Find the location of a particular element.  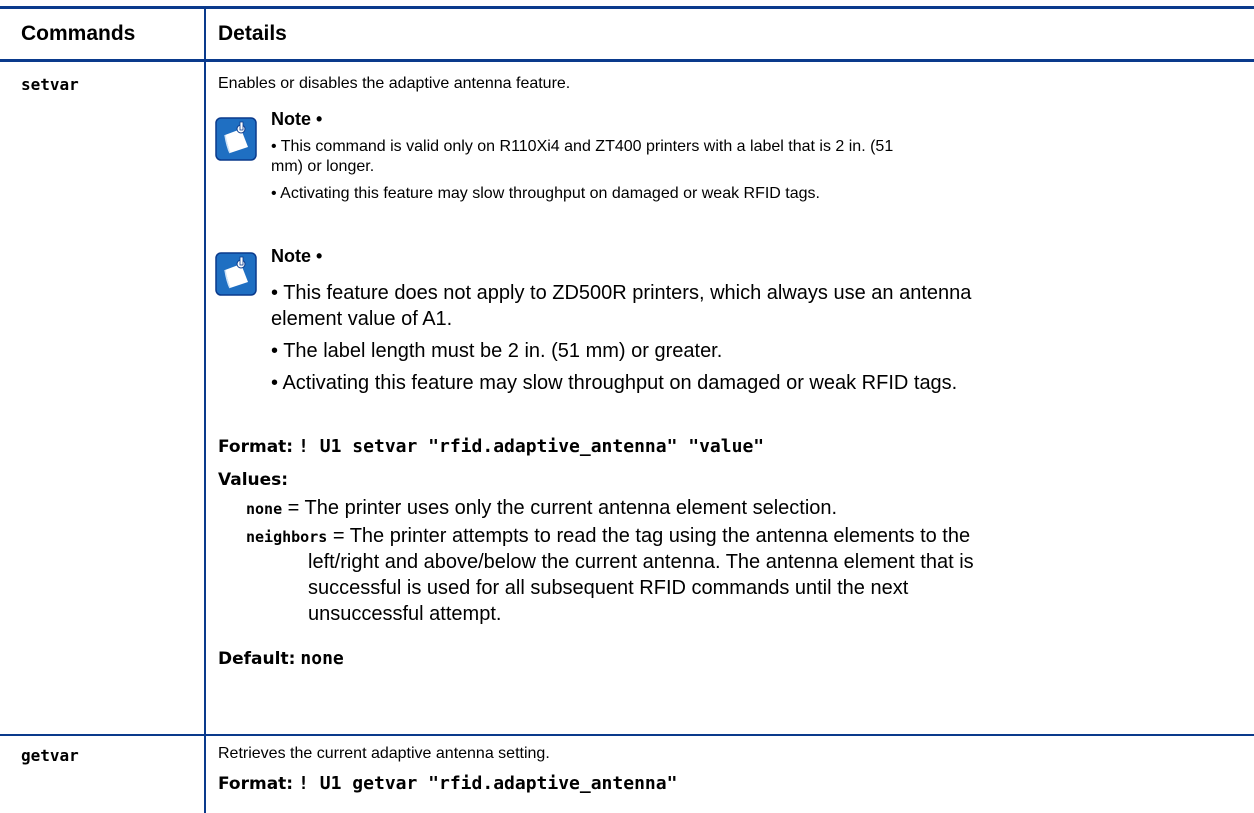

setvar-default: Default: none is located at coordinates (281, 658).